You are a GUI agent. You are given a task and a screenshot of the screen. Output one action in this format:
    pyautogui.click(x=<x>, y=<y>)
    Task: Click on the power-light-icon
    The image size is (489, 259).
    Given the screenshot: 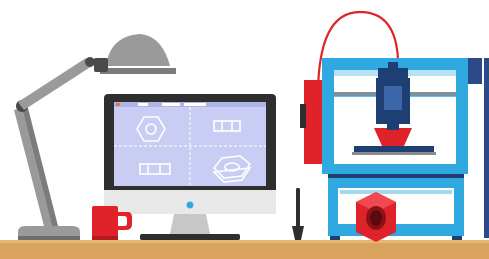 What is the action you would take?
    pyautogui.click(x=190, y=205)
    